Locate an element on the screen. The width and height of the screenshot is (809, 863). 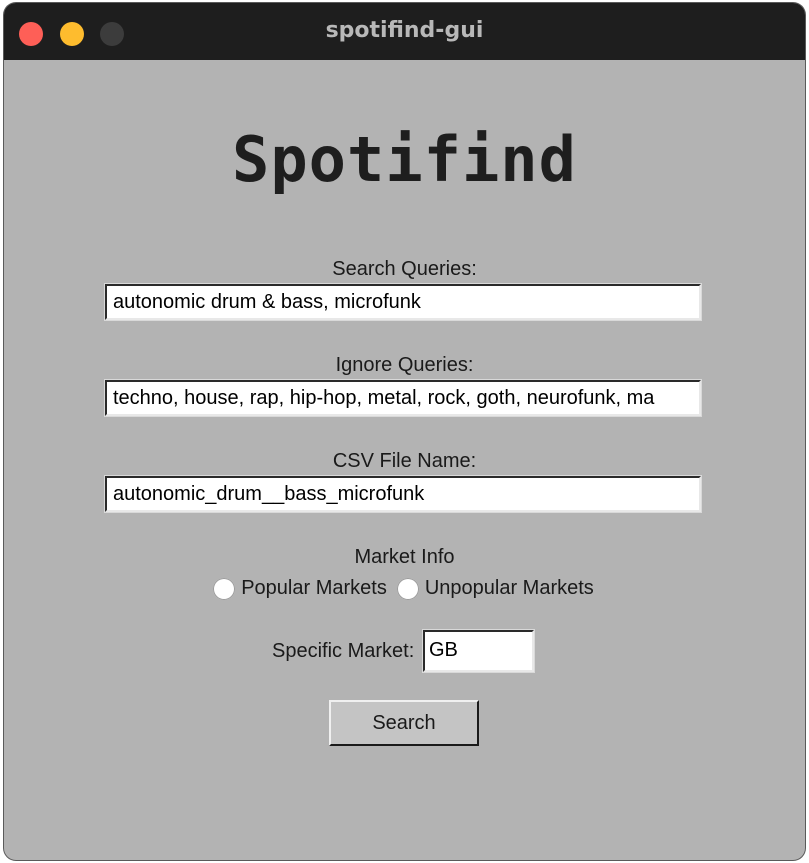
title-bar: spotifind-gui is located at coordinates (404, 31).